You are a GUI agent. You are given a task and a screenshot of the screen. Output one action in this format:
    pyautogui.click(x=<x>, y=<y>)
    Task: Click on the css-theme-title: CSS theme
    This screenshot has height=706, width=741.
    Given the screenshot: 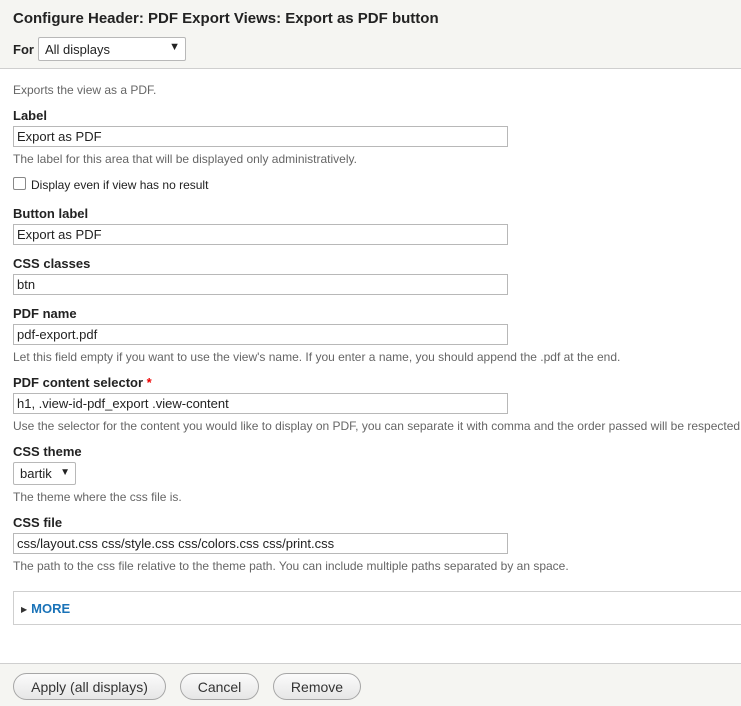 What is the action you would take?
    pyautogui.click(x=47, y=451)
    